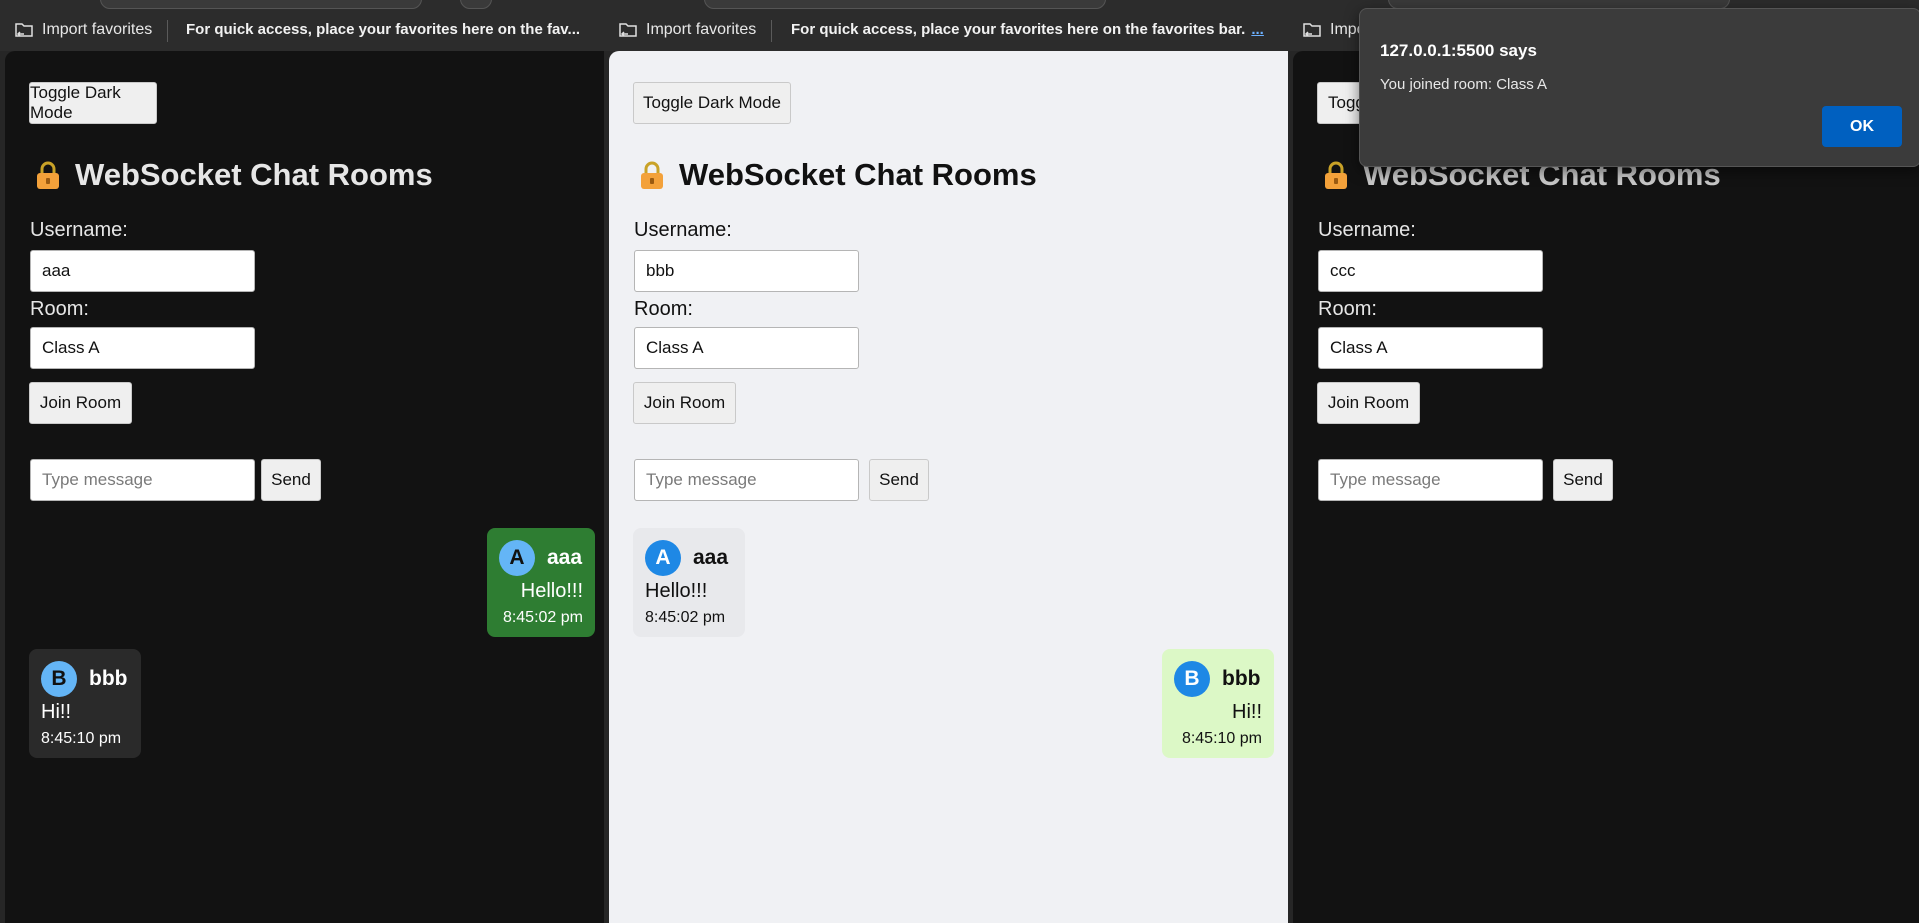 The image size is (1919, 923). I want to click on import-favorites-button: Impo, so click(1334, 30).